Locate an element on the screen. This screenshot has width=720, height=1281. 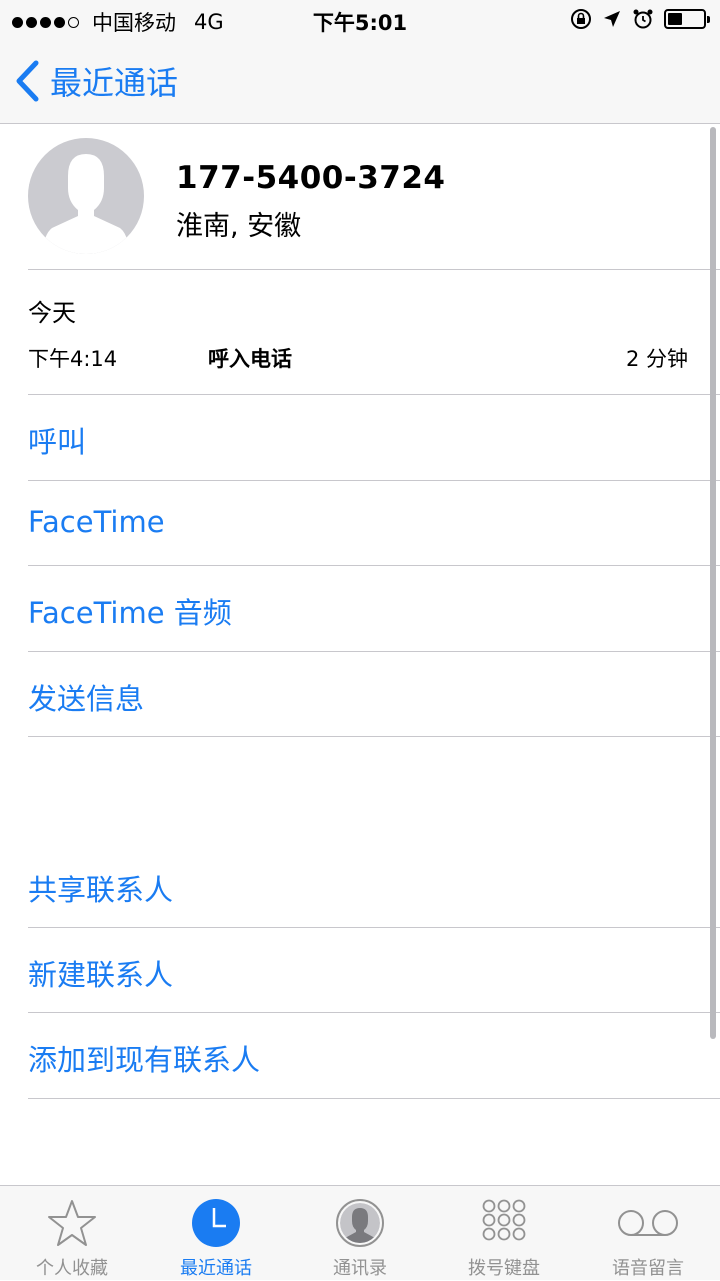
status-bar: 中国移动 4G 下午5:01 is located at coordinates (360, 20).